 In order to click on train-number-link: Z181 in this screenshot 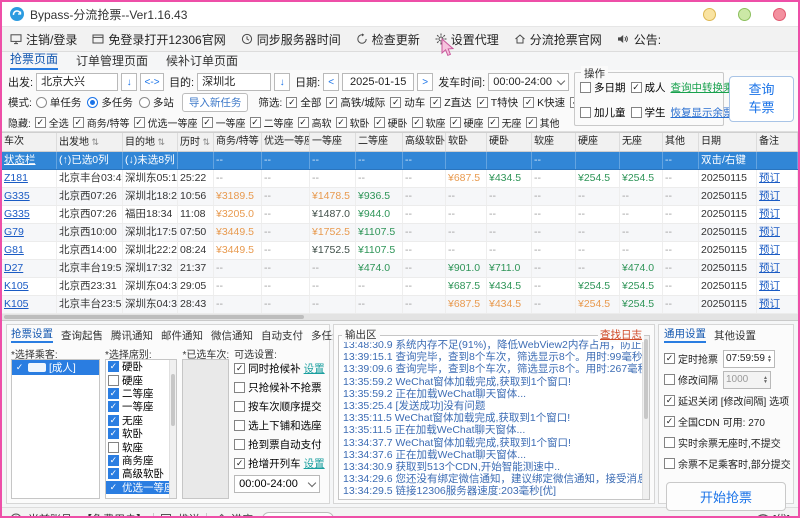, I will do `click(29, 178)`.